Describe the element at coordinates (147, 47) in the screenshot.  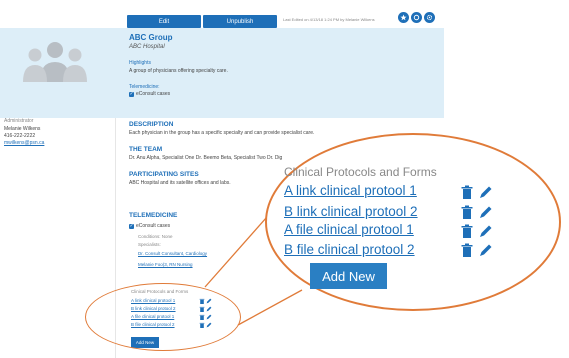
I see `group-subtitle: ABC Hospital` at that location.